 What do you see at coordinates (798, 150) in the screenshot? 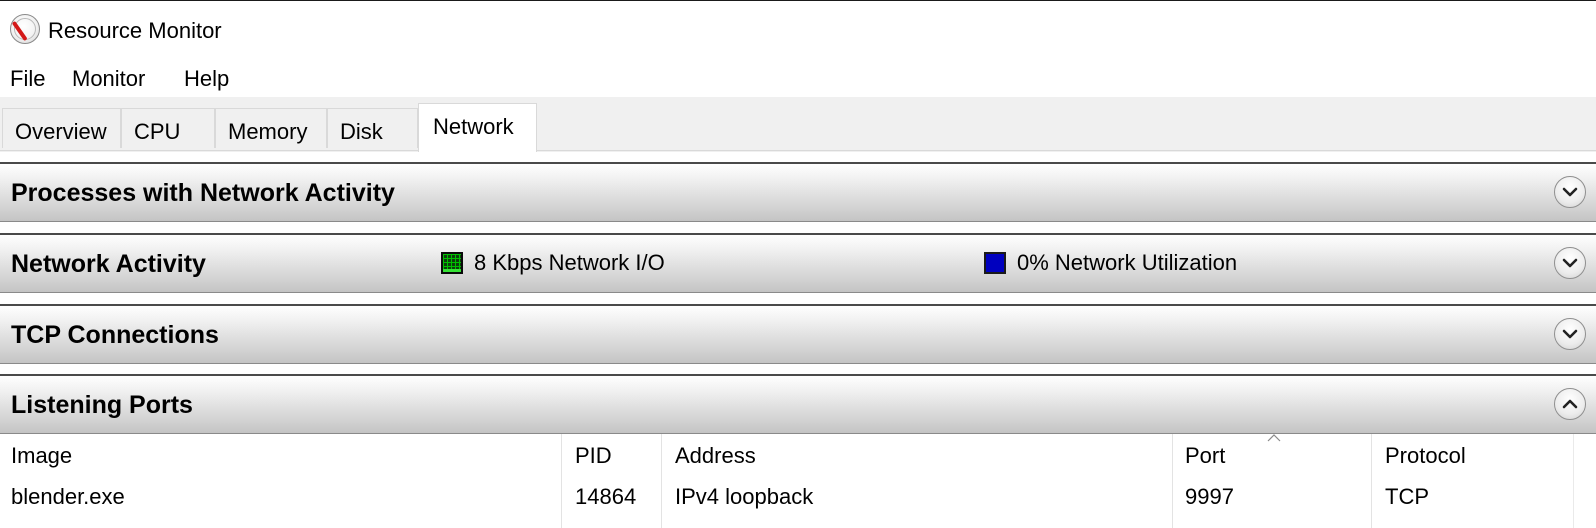
I see `tab-divider` at bounding box center [798, 150].